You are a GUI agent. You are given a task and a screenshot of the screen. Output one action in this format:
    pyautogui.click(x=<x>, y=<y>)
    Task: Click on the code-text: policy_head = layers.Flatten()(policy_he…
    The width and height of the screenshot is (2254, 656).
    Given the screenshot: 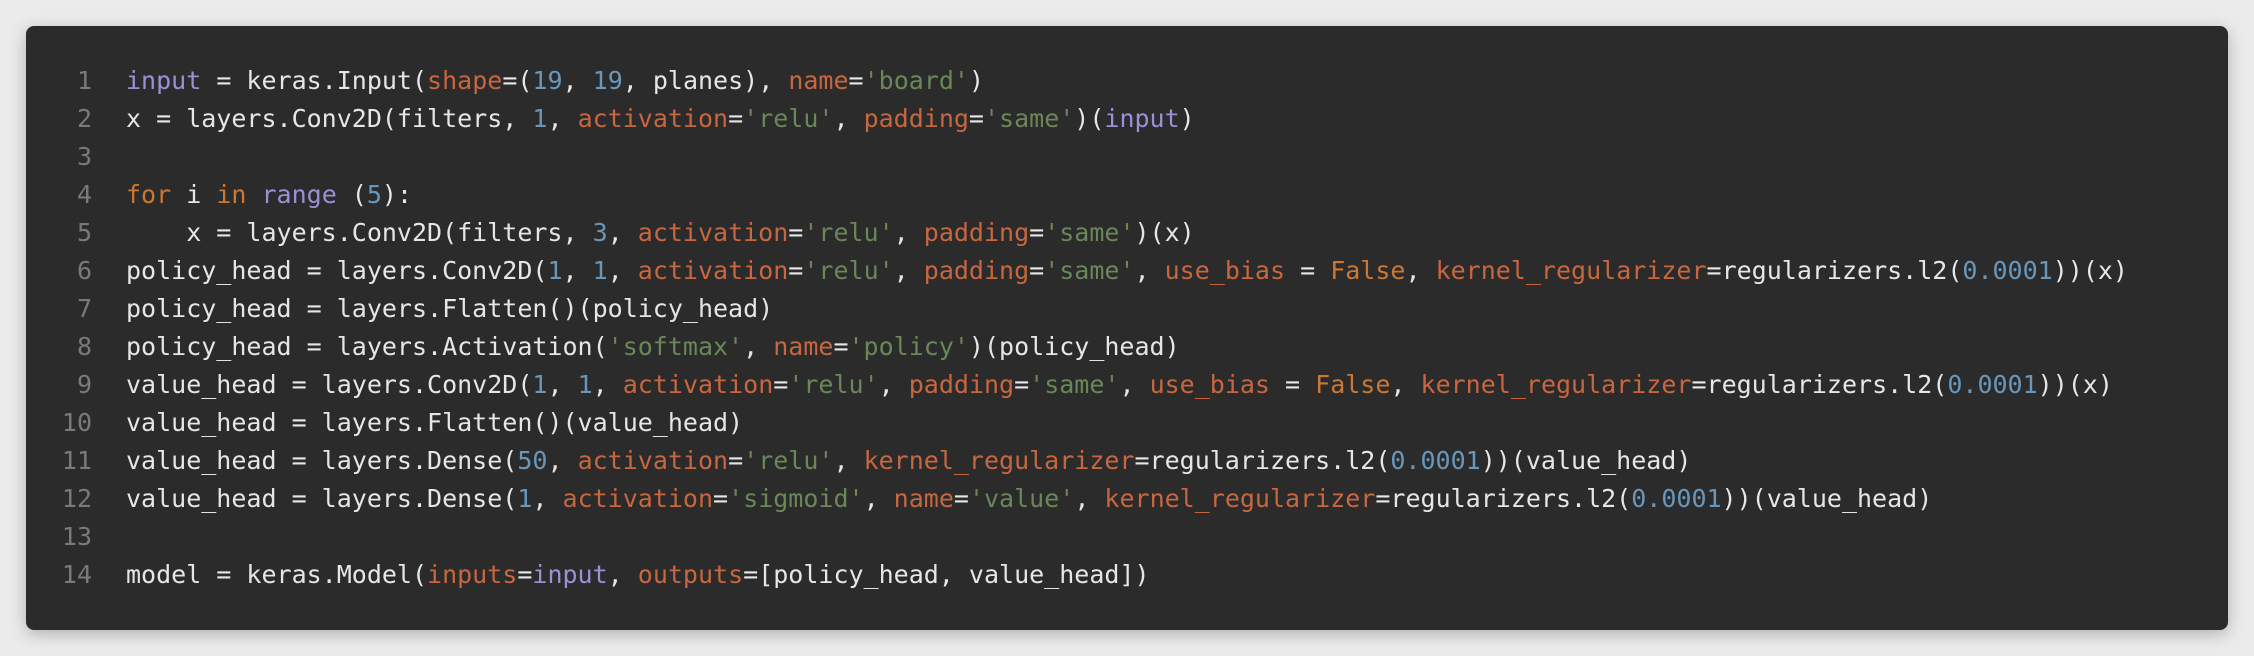 What is the action you would take?
    pyautogui.click(x=432, y=309)
    